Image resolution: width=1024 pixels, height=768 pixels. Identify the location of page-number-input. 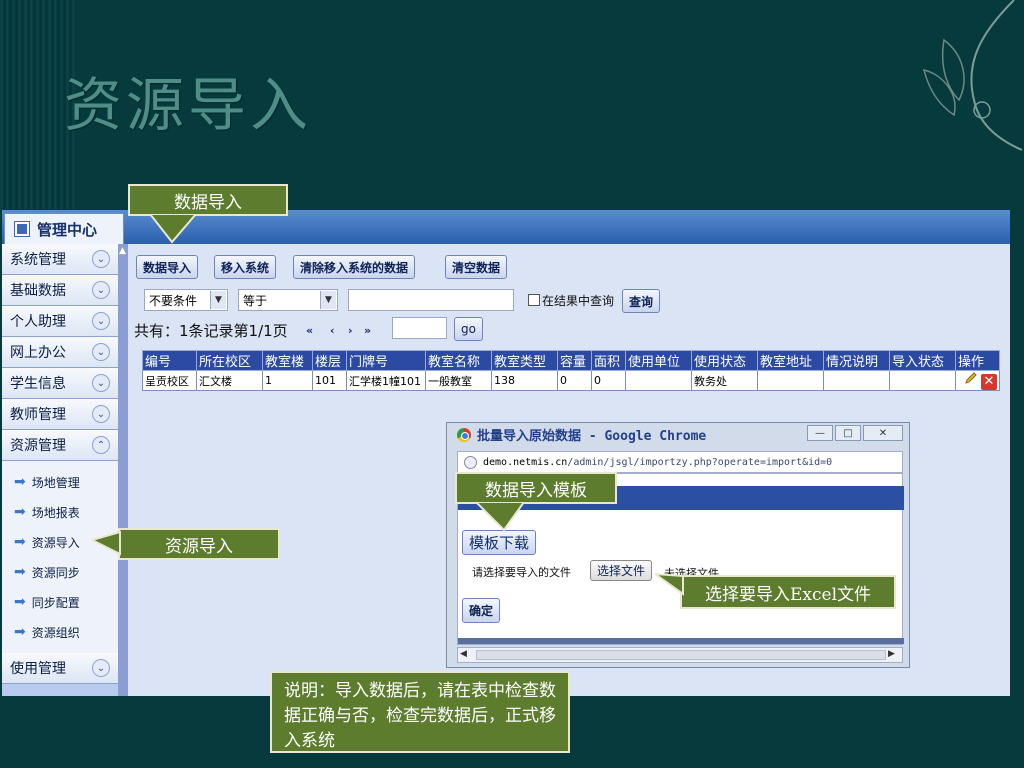
(419, 328).